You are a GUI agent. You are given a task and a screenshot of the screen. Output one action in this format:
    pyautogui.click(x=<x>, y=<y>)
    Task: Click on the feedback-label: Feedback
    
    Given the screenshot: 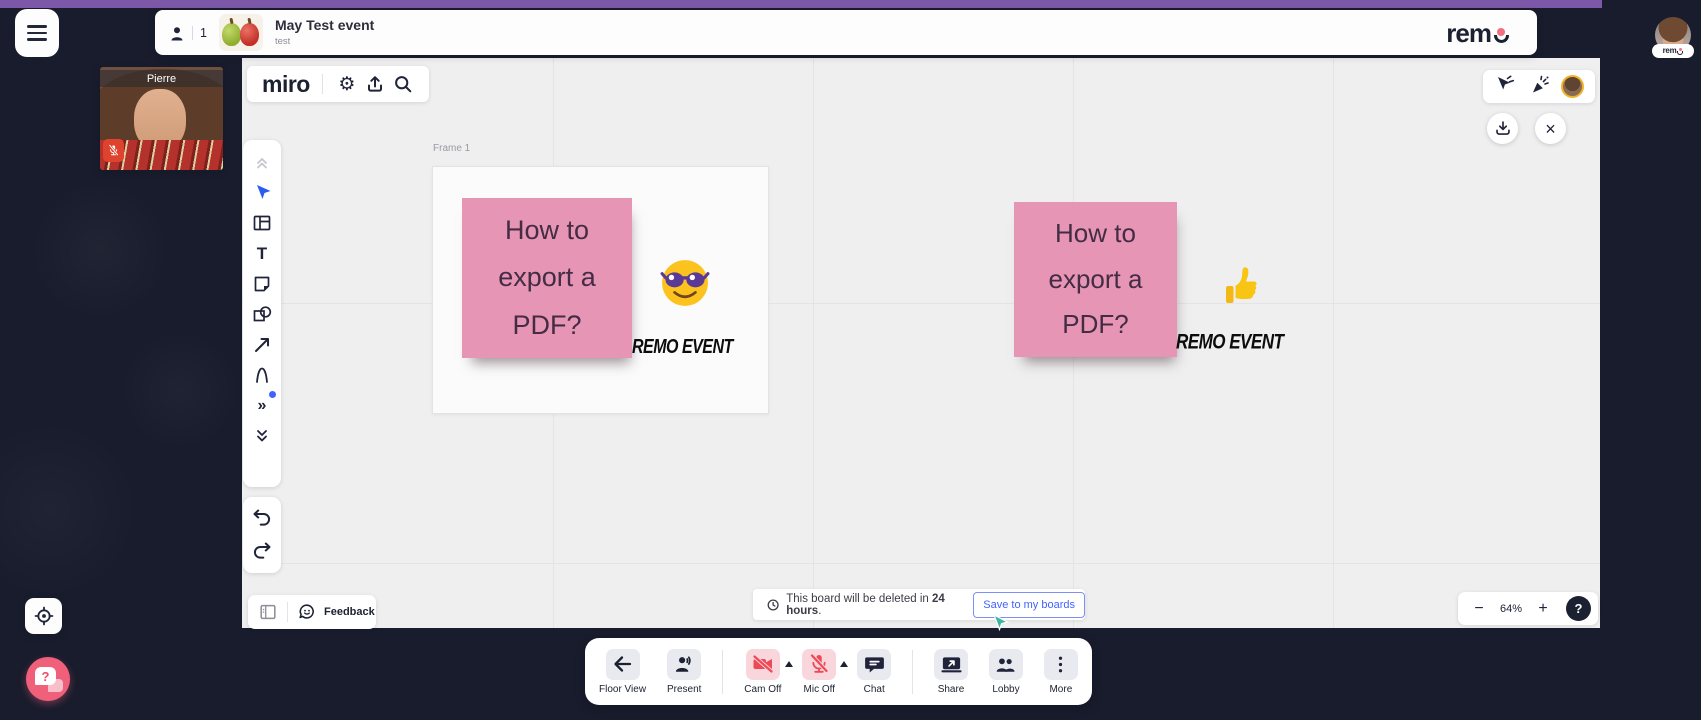 What is the action you would take?
    pyautogui.click(x=349, y=612)
    